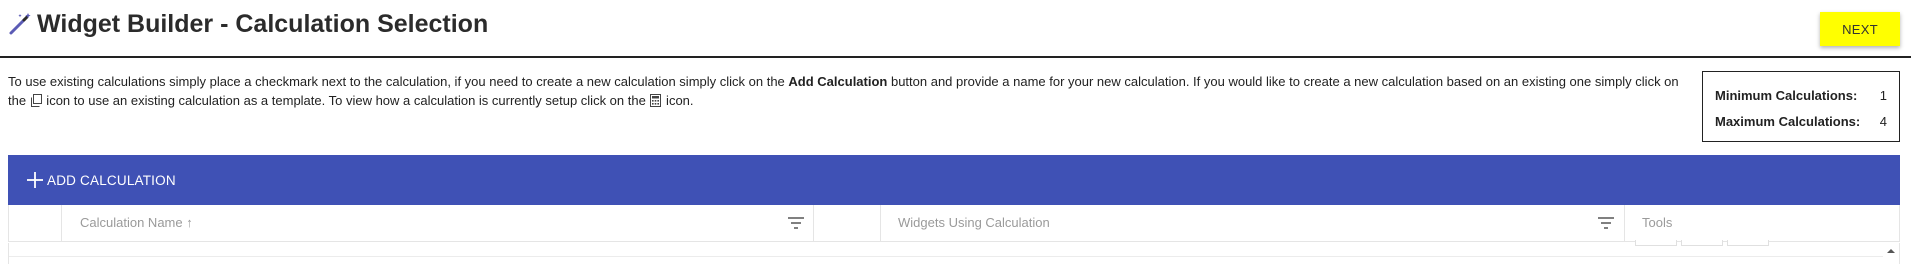 This screenshot has height=264, width=1911. Describe the element at coordinates (111, 180) in the screenshot. I see `add-calculation-label: ADD CALCULATION` at that location.